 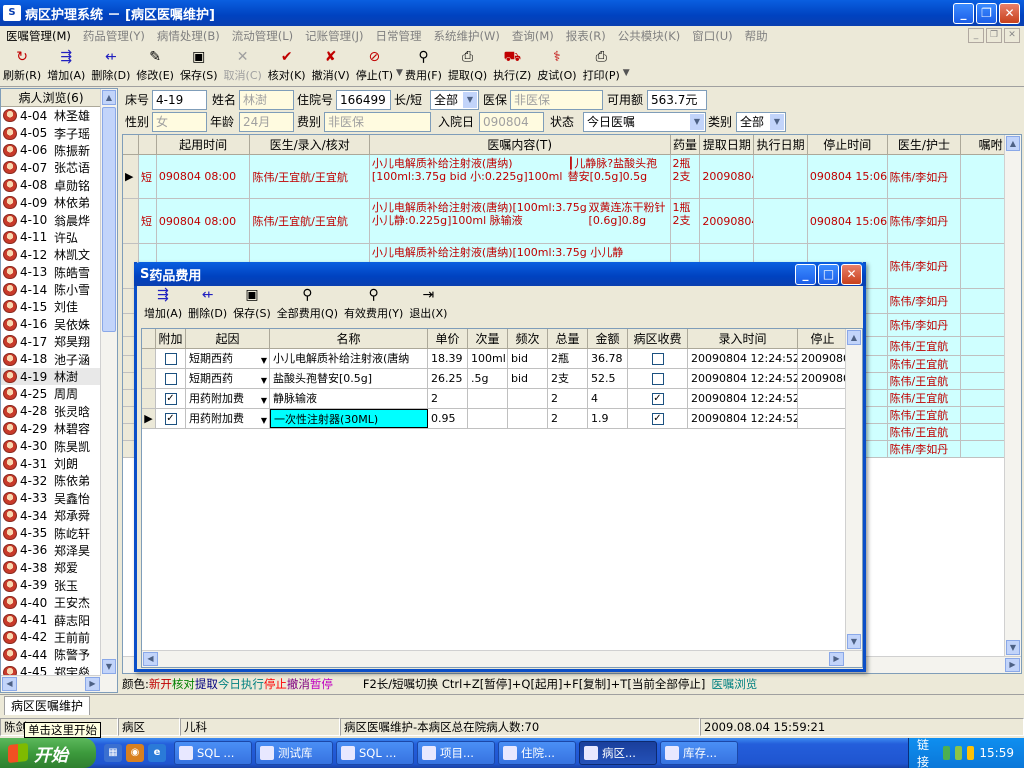 What do you see at coordinates (828, 274) in the screenshot?
I see `dialog-maximize-button: □` at bounding box center [828, 274].